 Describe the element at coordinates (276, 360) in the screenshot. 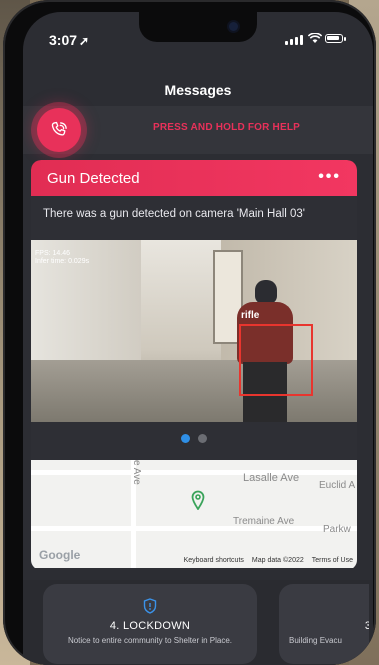

I see `detection-box` at that location.